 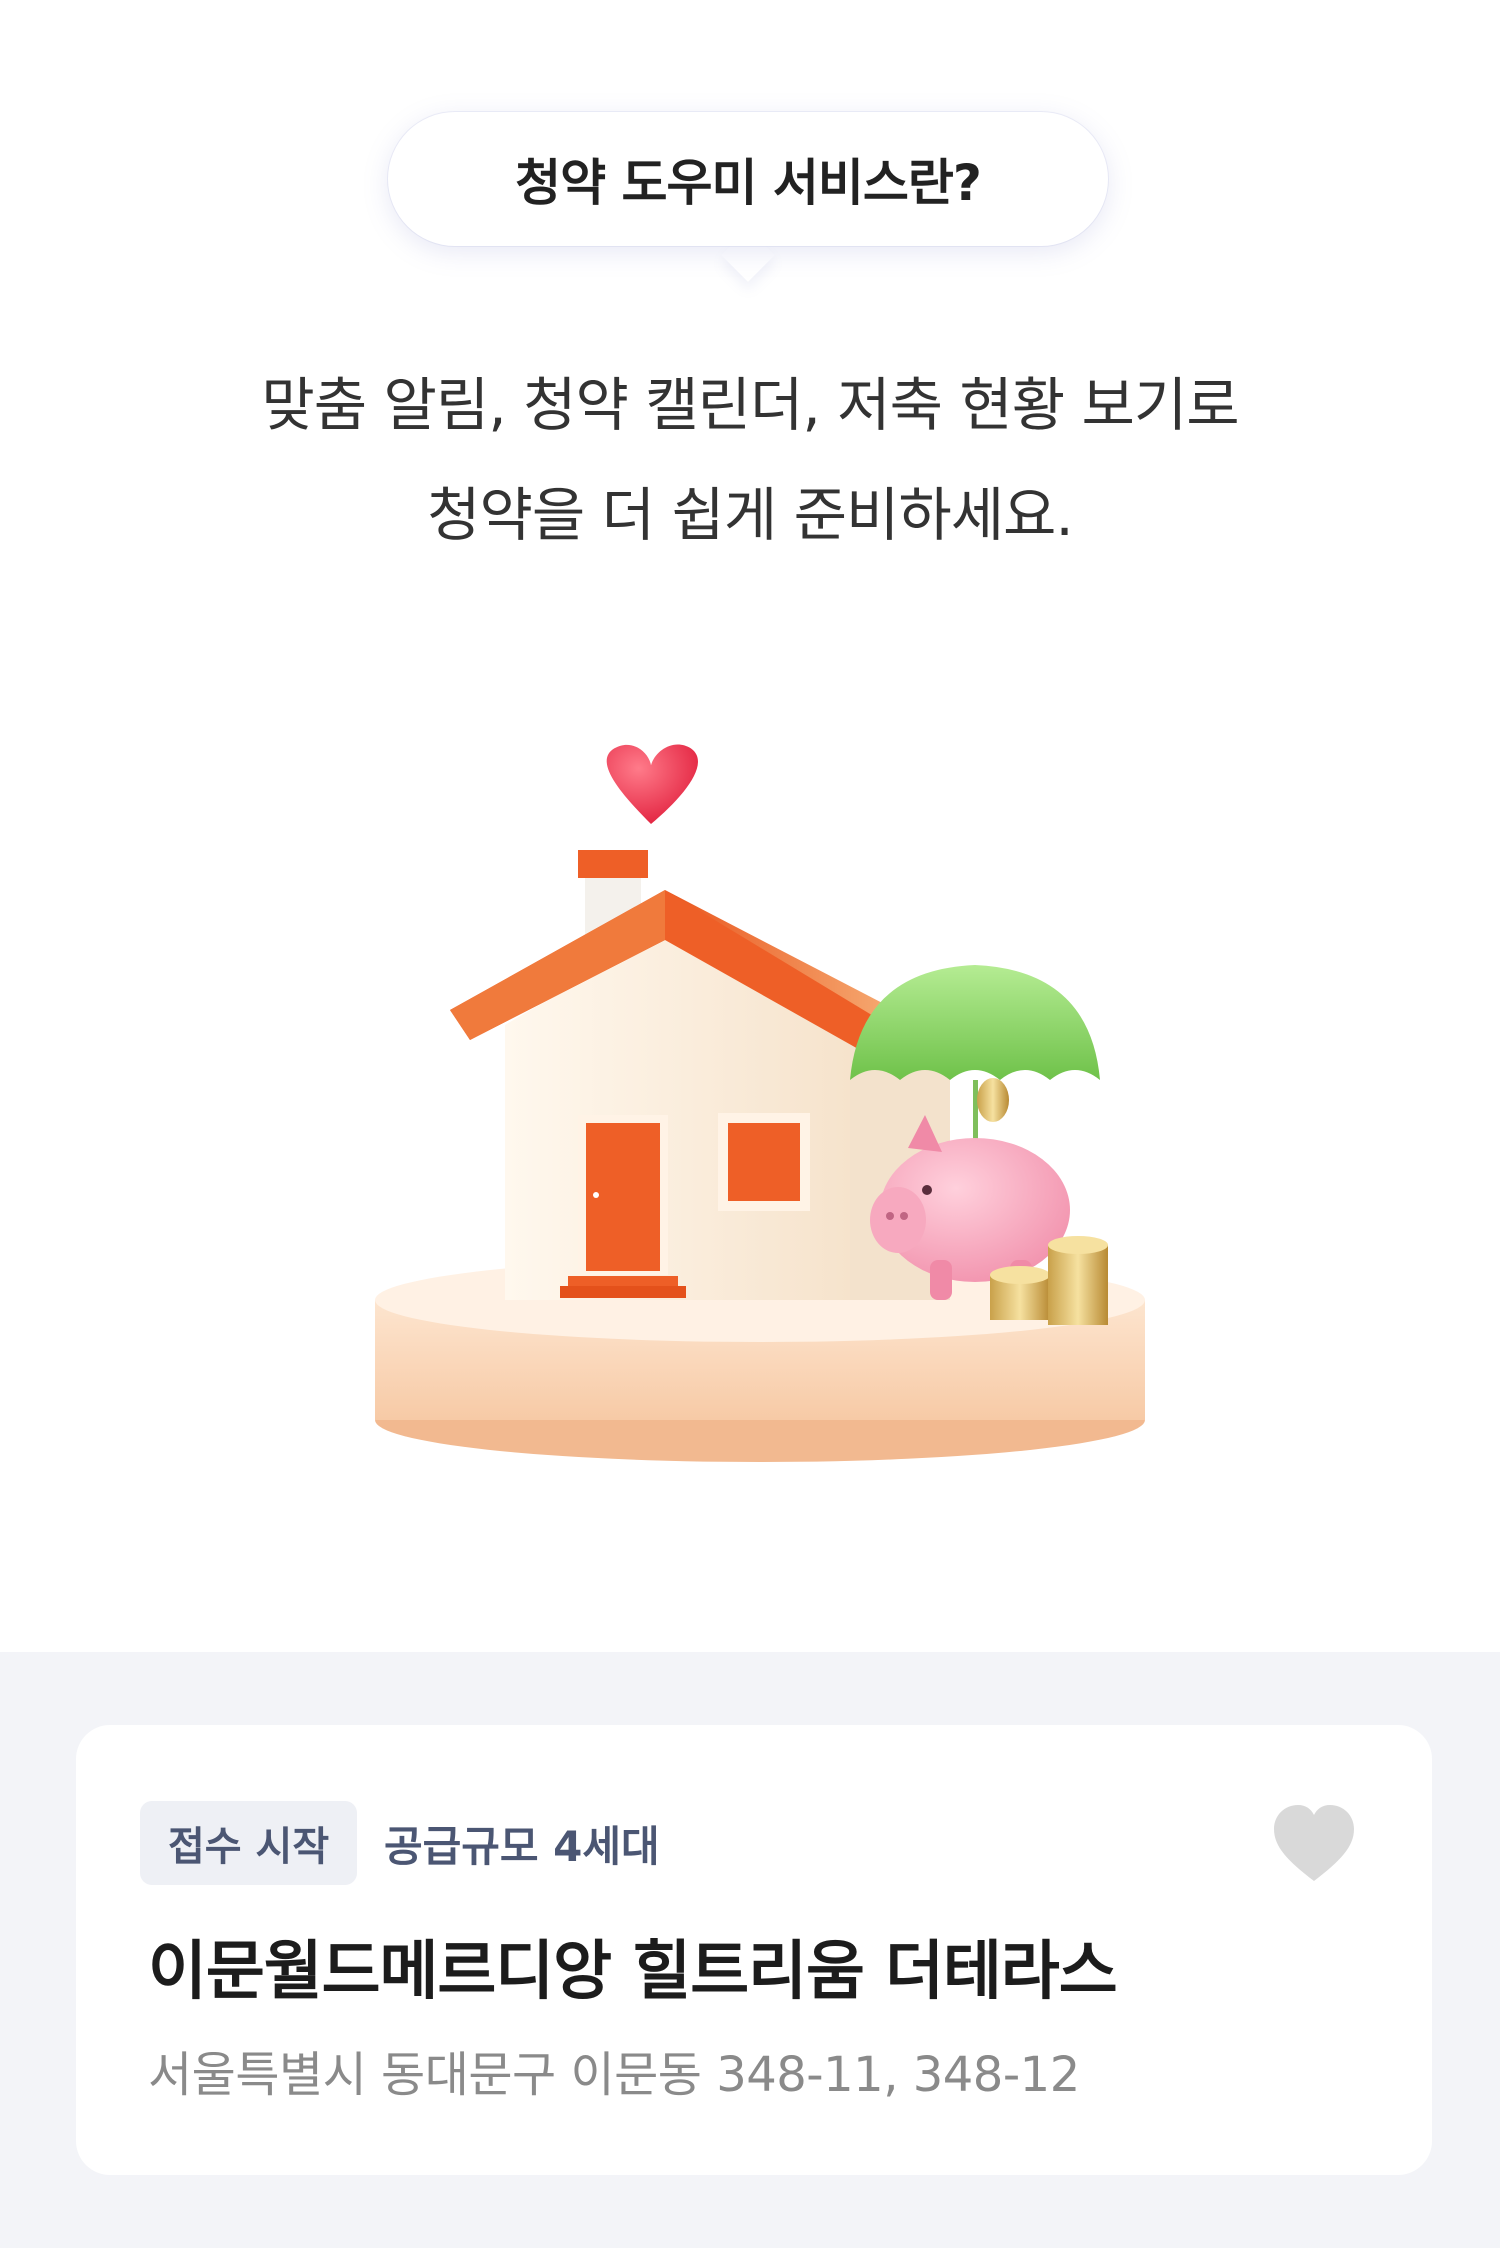 I want to click on speech-bubble: 청약 도우미 서비스란?, so click(x=748, y=179).